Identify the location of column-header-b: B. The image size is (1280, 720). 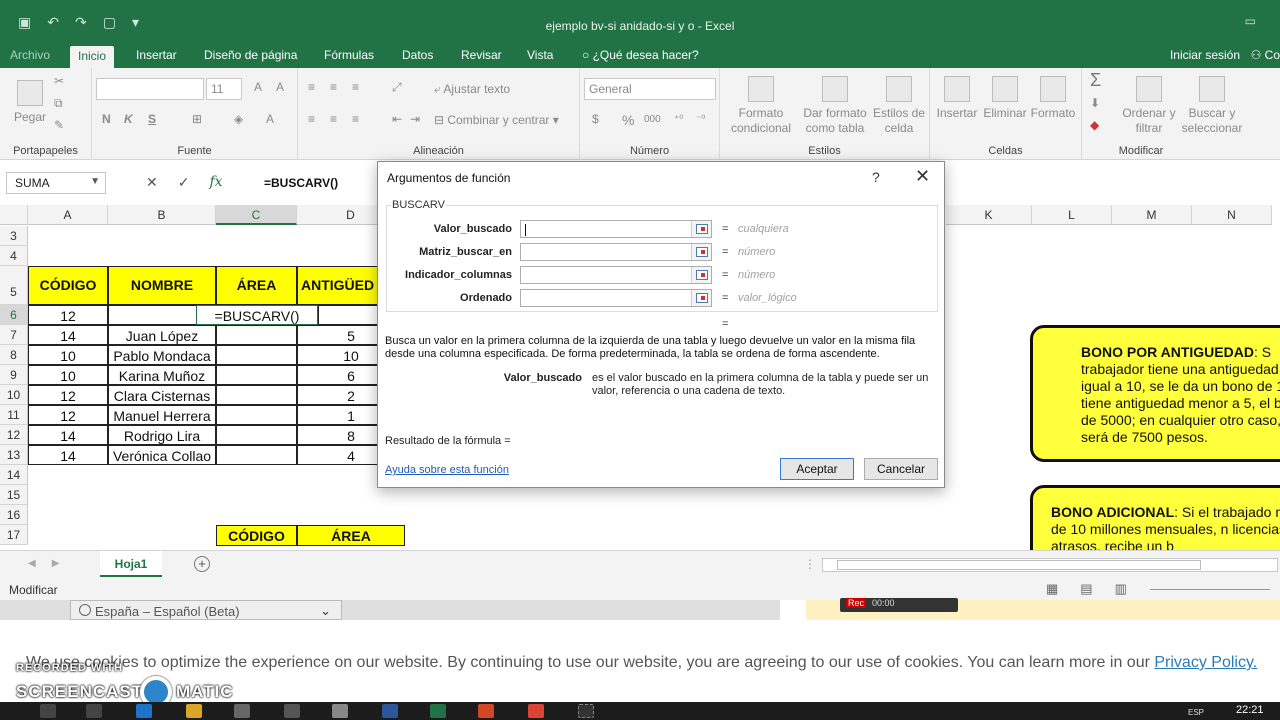
(162, 215).